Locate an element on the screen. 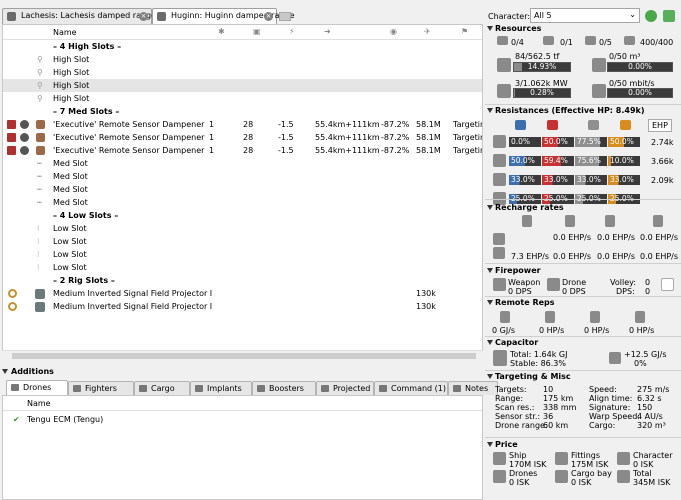 The height and width of the screenshot is (500, 681). tab-label: Drones is located at coordinates (37, 387).